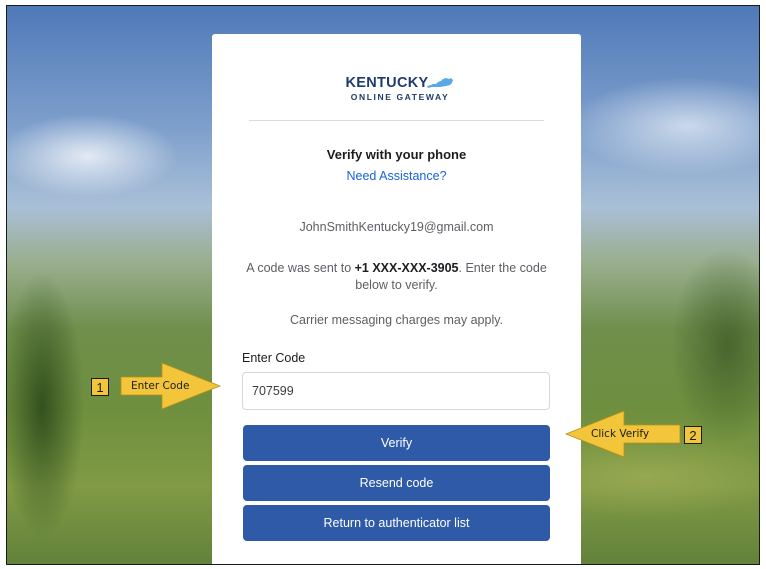 The height and width of the screenshot is (569, 766). I want to click on return-to-authenticator-list-button: Return to authenticator list, so click(396, 523).